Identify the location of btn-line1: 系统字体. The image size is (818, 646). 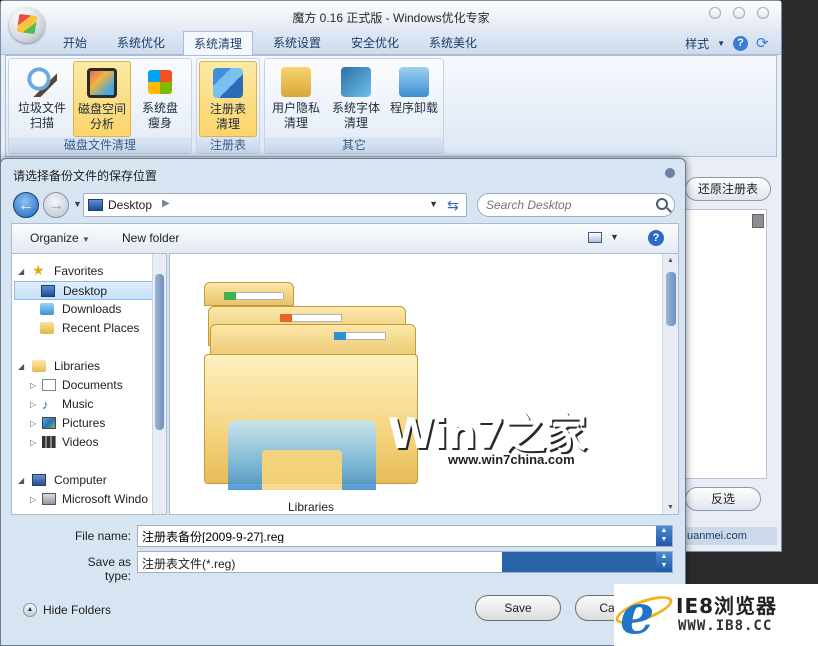
(355, 108).